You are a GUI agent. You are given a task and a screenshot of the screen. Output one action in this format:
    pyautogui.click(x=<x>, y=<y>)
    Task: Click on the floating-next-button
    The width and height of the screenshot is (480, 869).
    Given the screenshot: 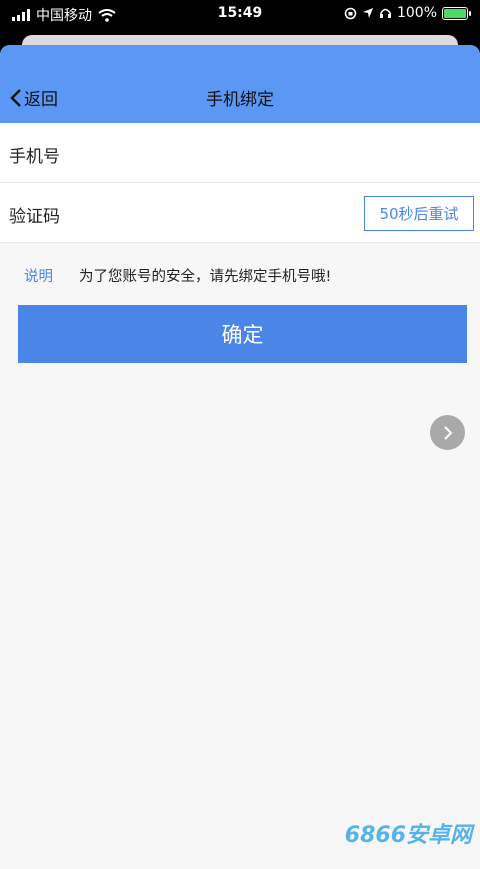 What is the action you would take?
    pyautogui.click(x=447, y=432)
    